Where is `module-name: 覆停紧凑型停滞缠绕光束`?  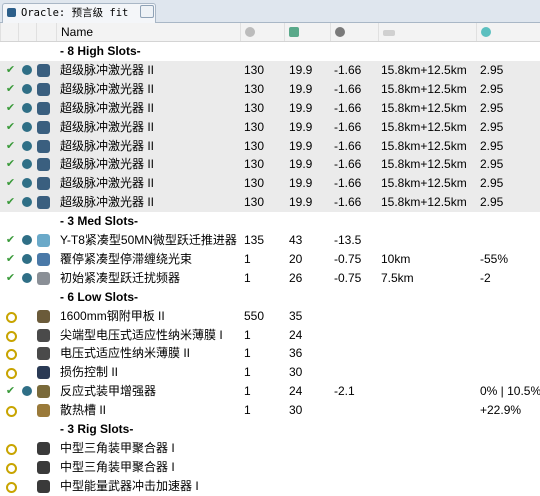
module-name: 覆停紧凑型停滞缠绕光束 is located at coordinates (126, 258).